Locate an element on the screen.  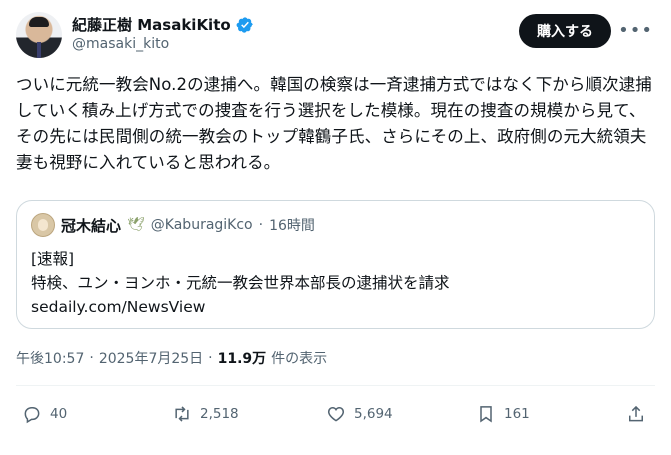
bookmark-count: 161 is located at coordinates (517, 414).